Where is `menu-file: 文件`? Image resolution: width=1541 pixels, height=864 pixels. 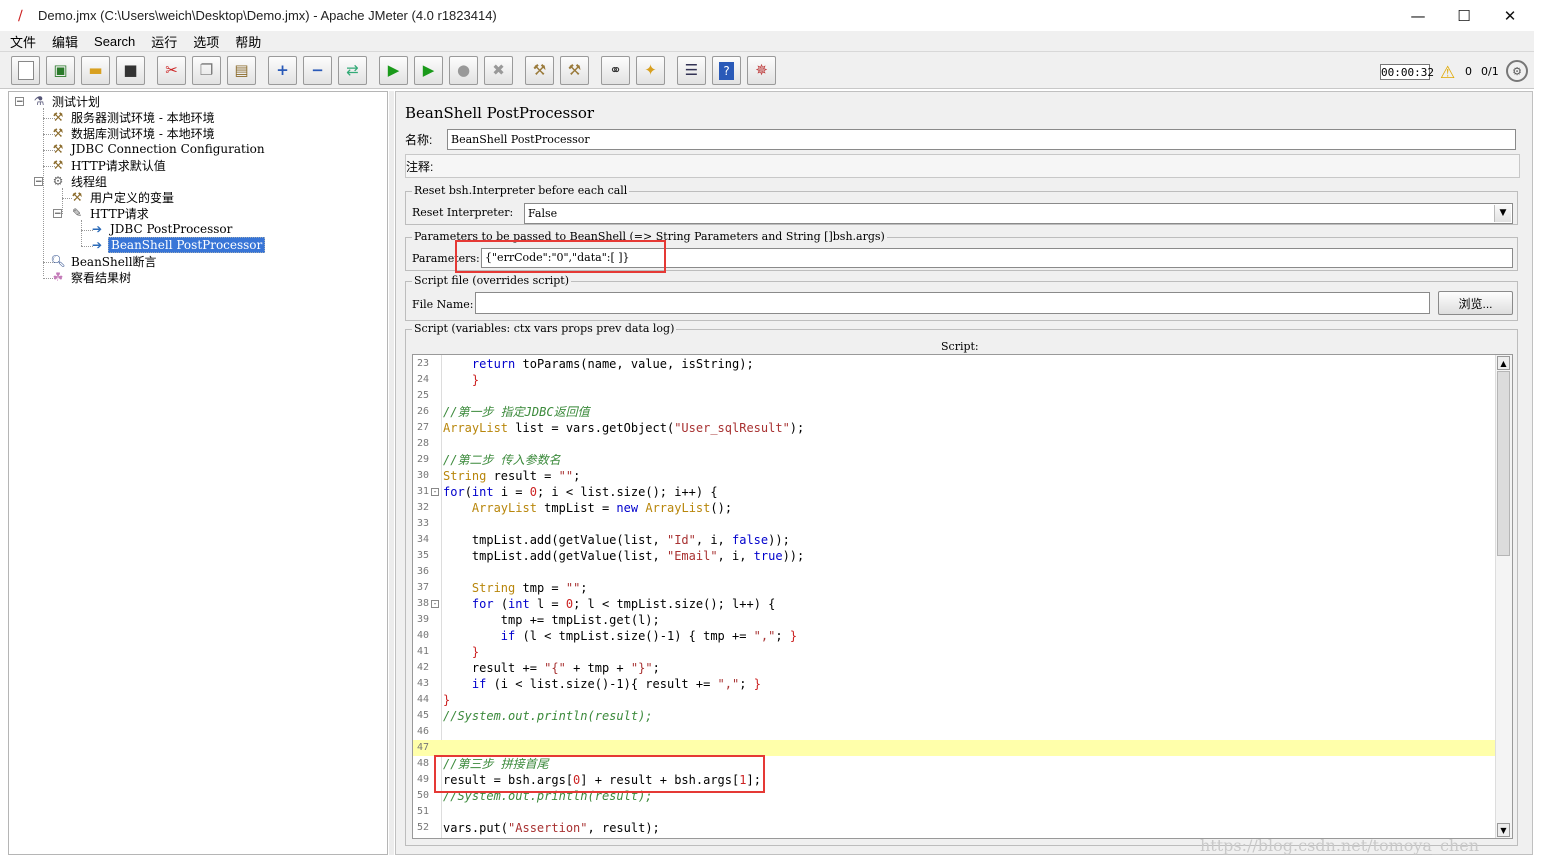
menu-file: 文件 is located at coordinates (23, 41).